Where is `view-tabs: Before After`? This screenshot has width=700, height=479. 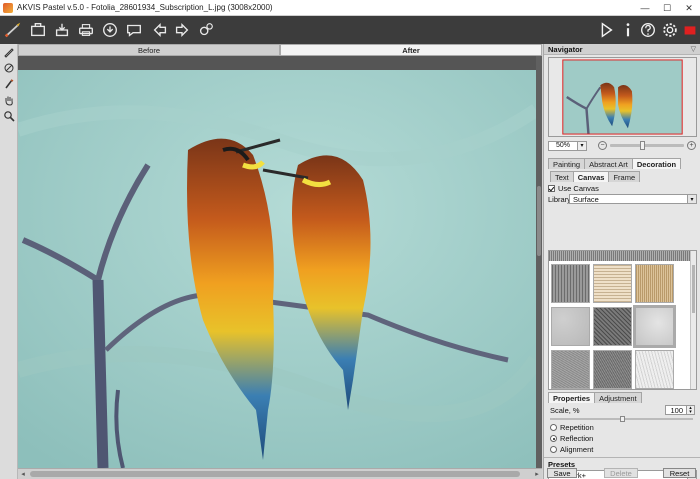 view-tabs: Before After is located at coordinates (280, 50).